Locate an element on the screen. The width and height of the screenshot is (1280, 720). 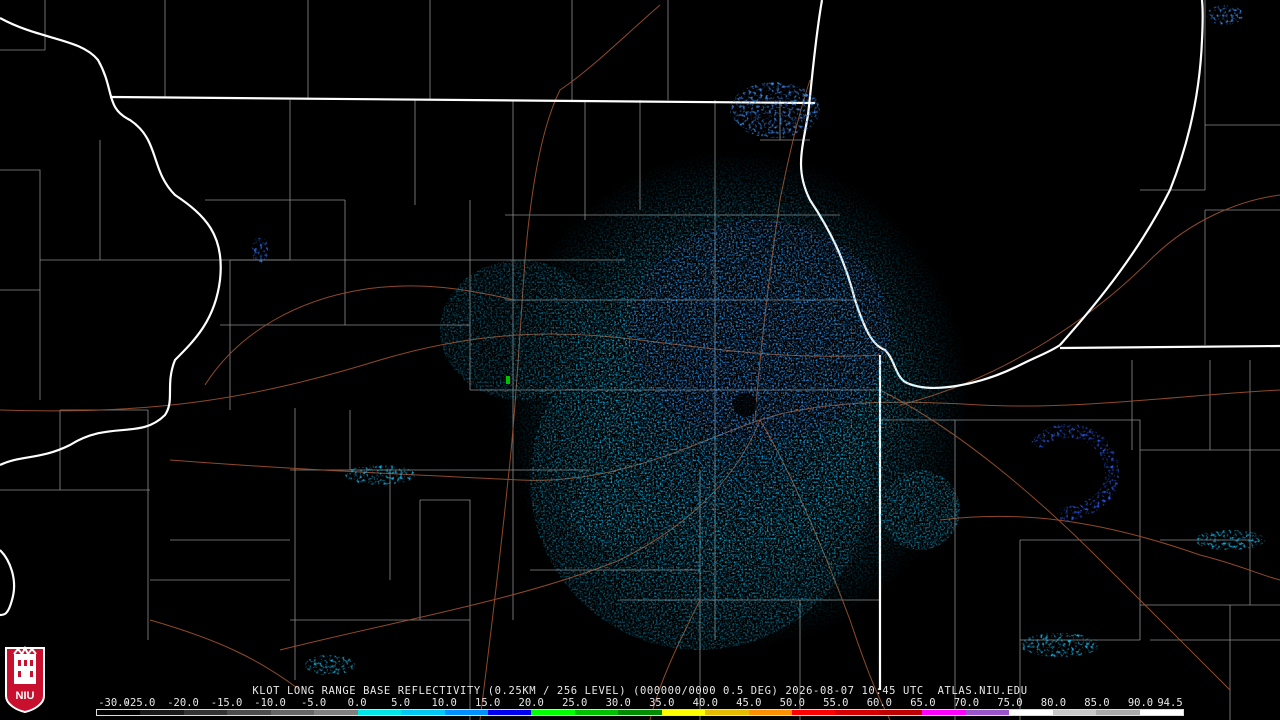
color-scale-label: 45.0 is located at coordinates (749, 703).